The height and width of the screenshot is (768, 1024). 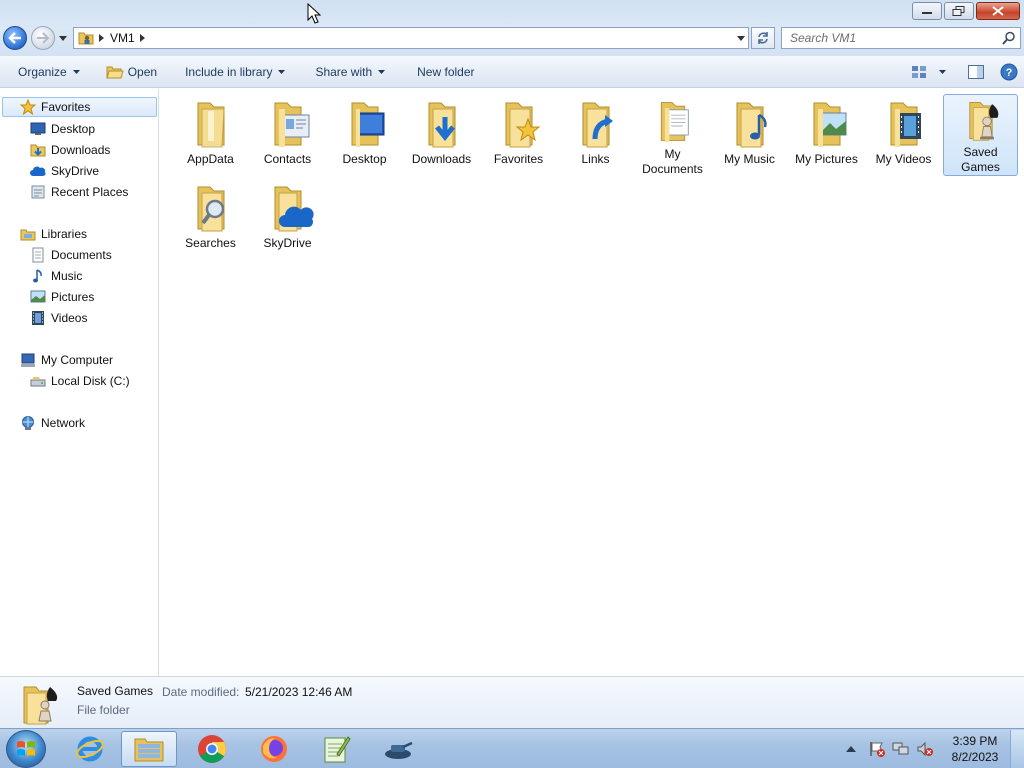 I want to click on view-grid-icon, so click(x=919, y=72).